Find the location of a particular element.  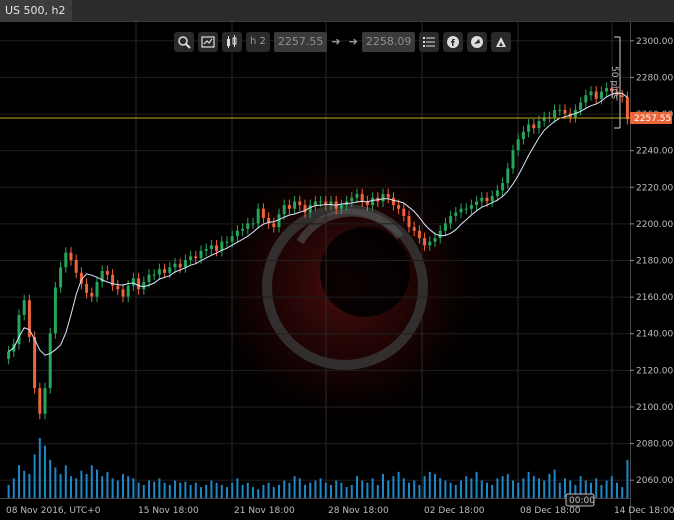

timeframe-selector: h 2 is located at coordinates (258, 41).